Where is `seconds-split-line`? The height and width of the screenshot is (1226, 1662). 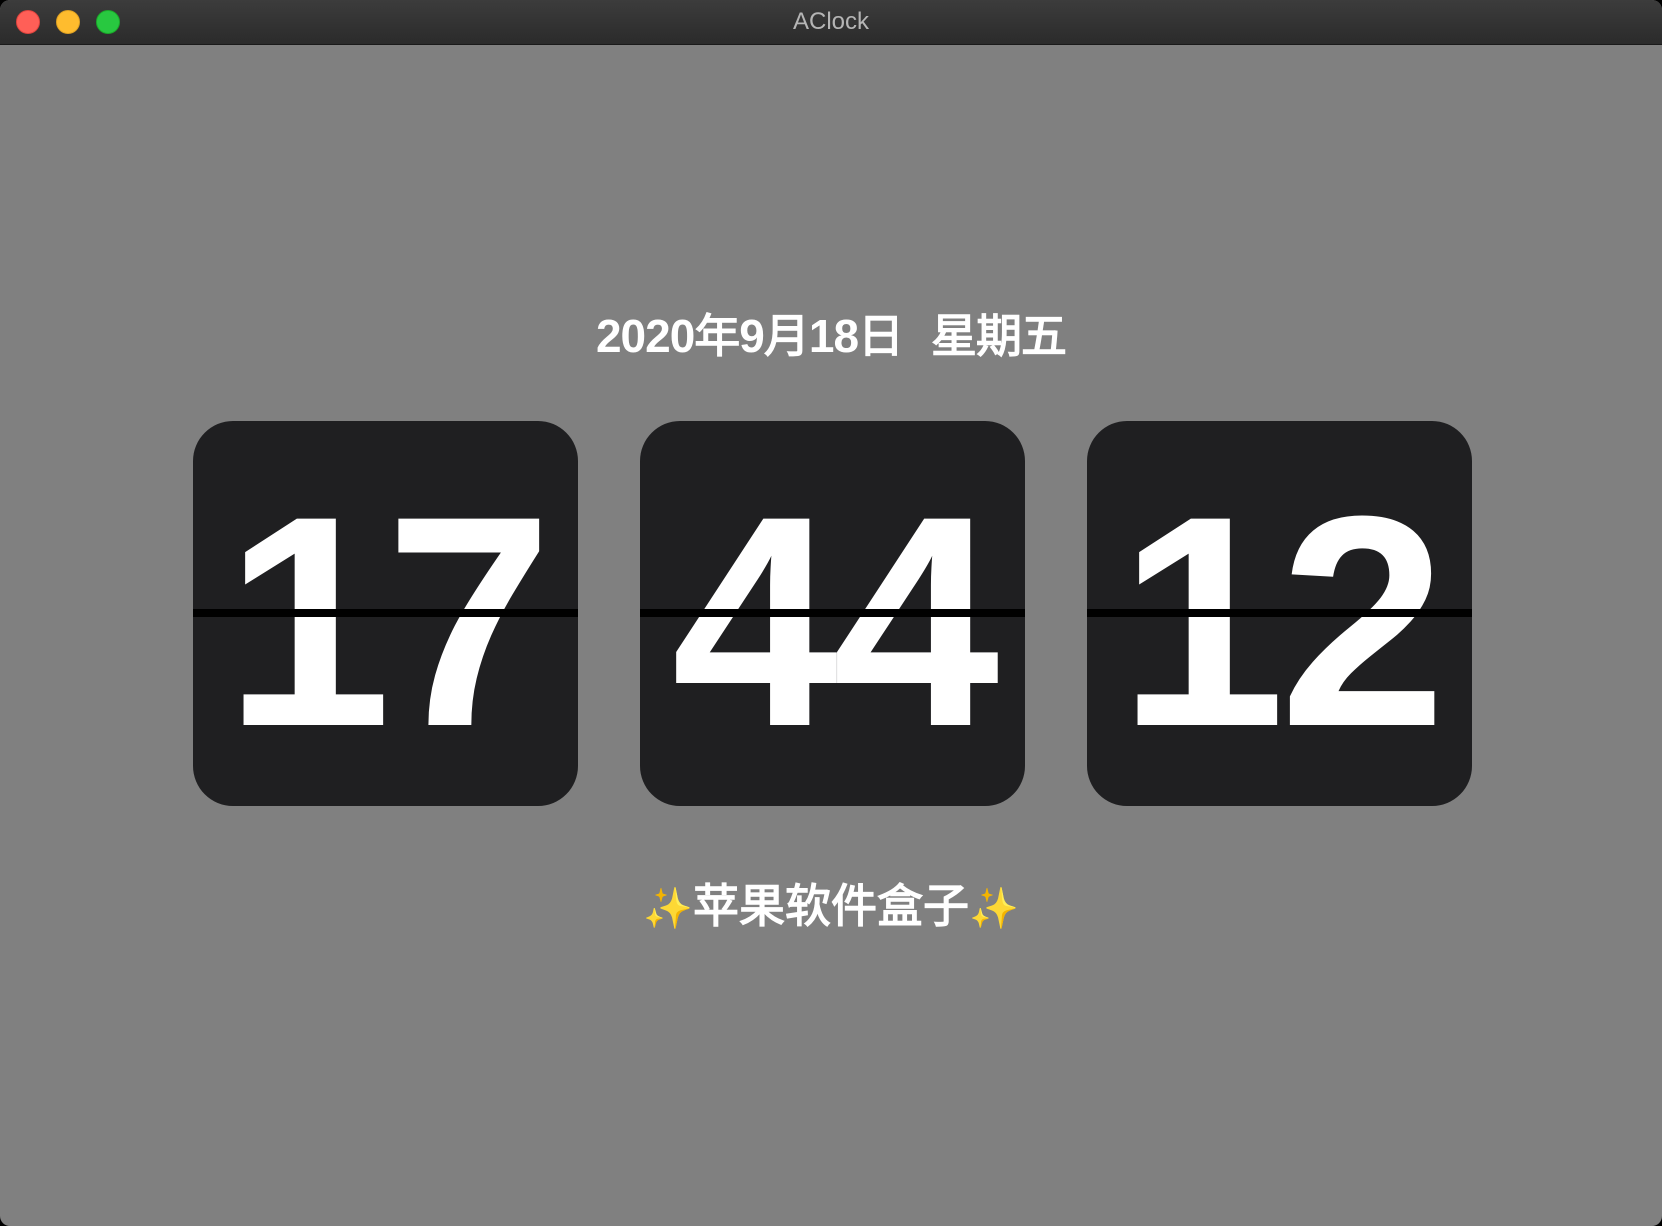
seconds-split-line is located at coordinates (1279, 613).